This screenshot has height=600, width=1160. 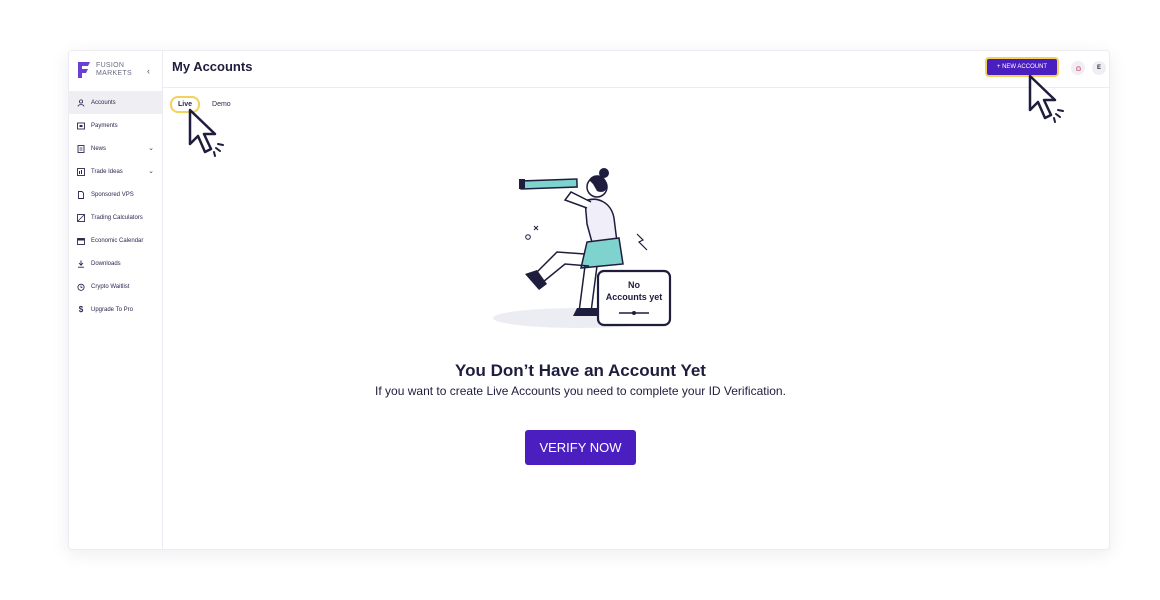 What do you see at coordinates (81, 126) in the screenshot?
I see `wallet-icon` at bounding box center [81, 126].